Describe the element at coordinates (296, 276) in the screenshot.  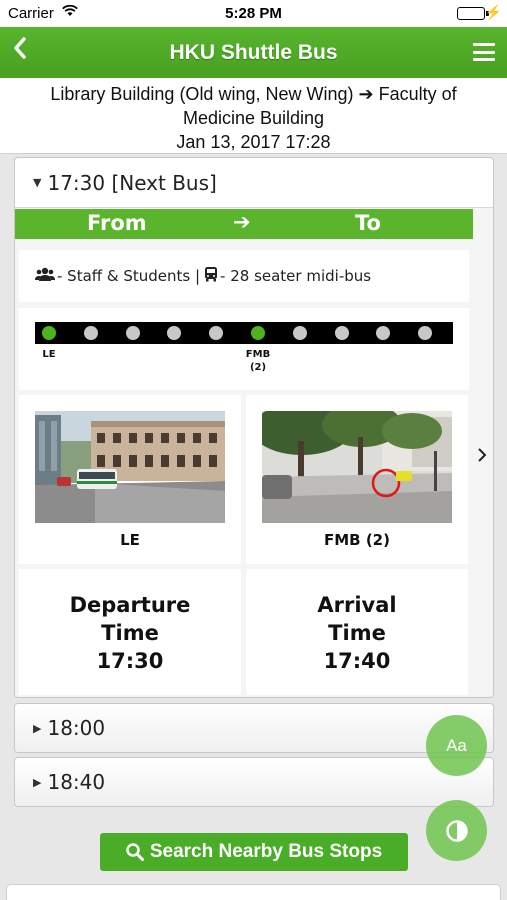
I see `vehicle-info: - 28 seater midi-bus` at that location.